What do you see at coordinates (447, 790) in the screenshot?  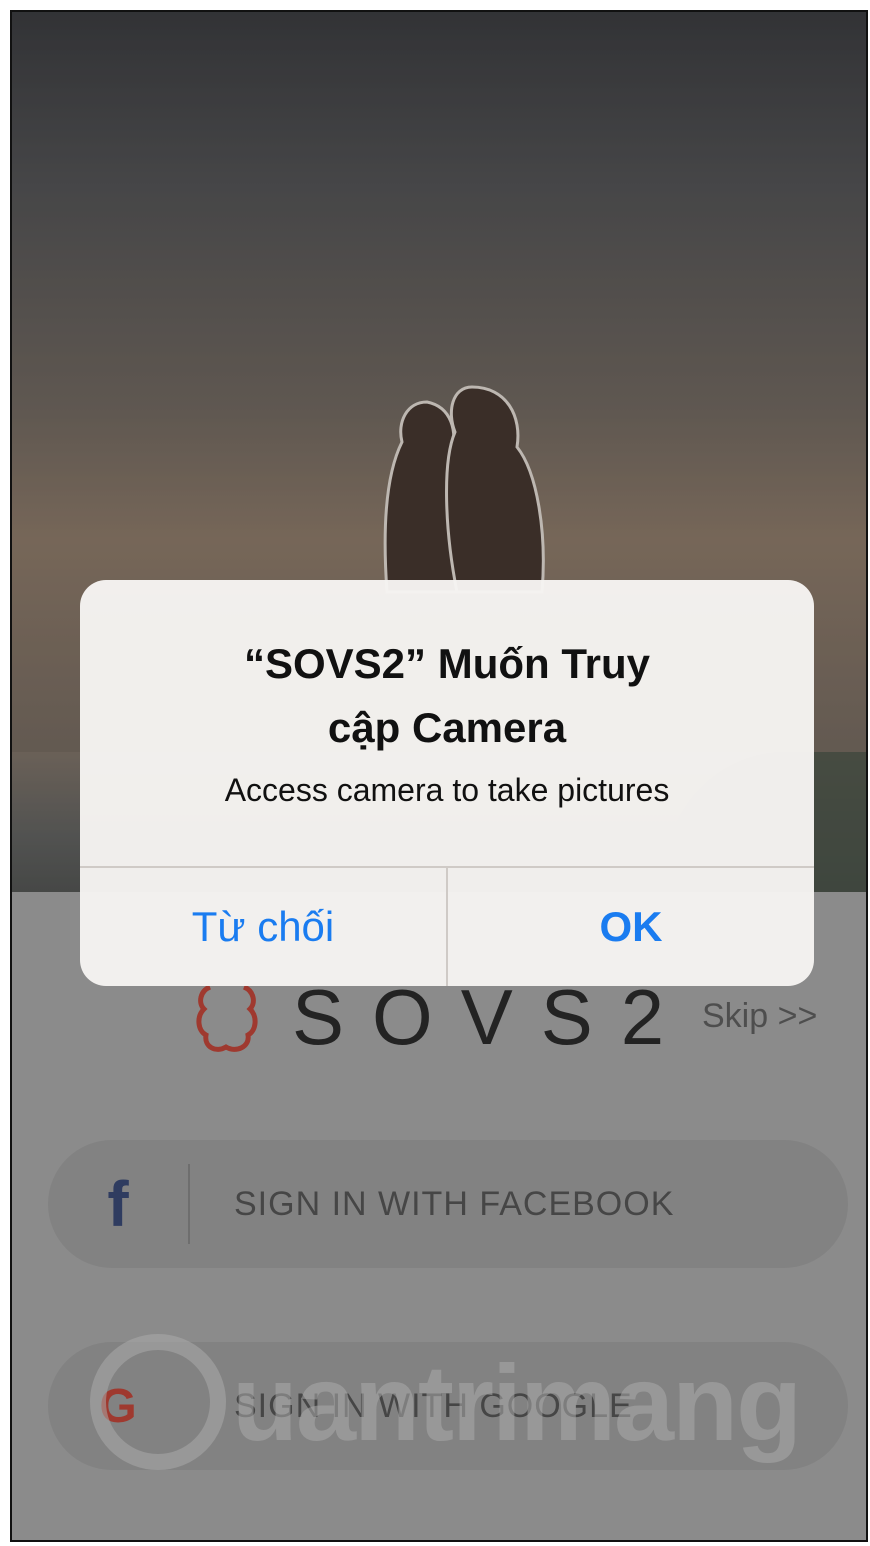 I see `dialog-message: Access camera to take pictures` at bounding box center [447, 790].